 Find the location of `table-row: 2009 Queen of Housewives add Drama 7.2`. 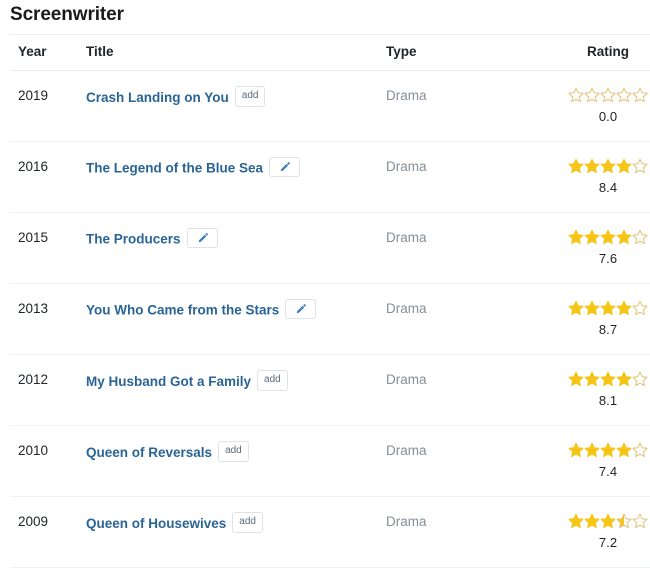

table-row: 2009 Queen of Housewives add Drama 7.2 is located at coordinates (330, 532).